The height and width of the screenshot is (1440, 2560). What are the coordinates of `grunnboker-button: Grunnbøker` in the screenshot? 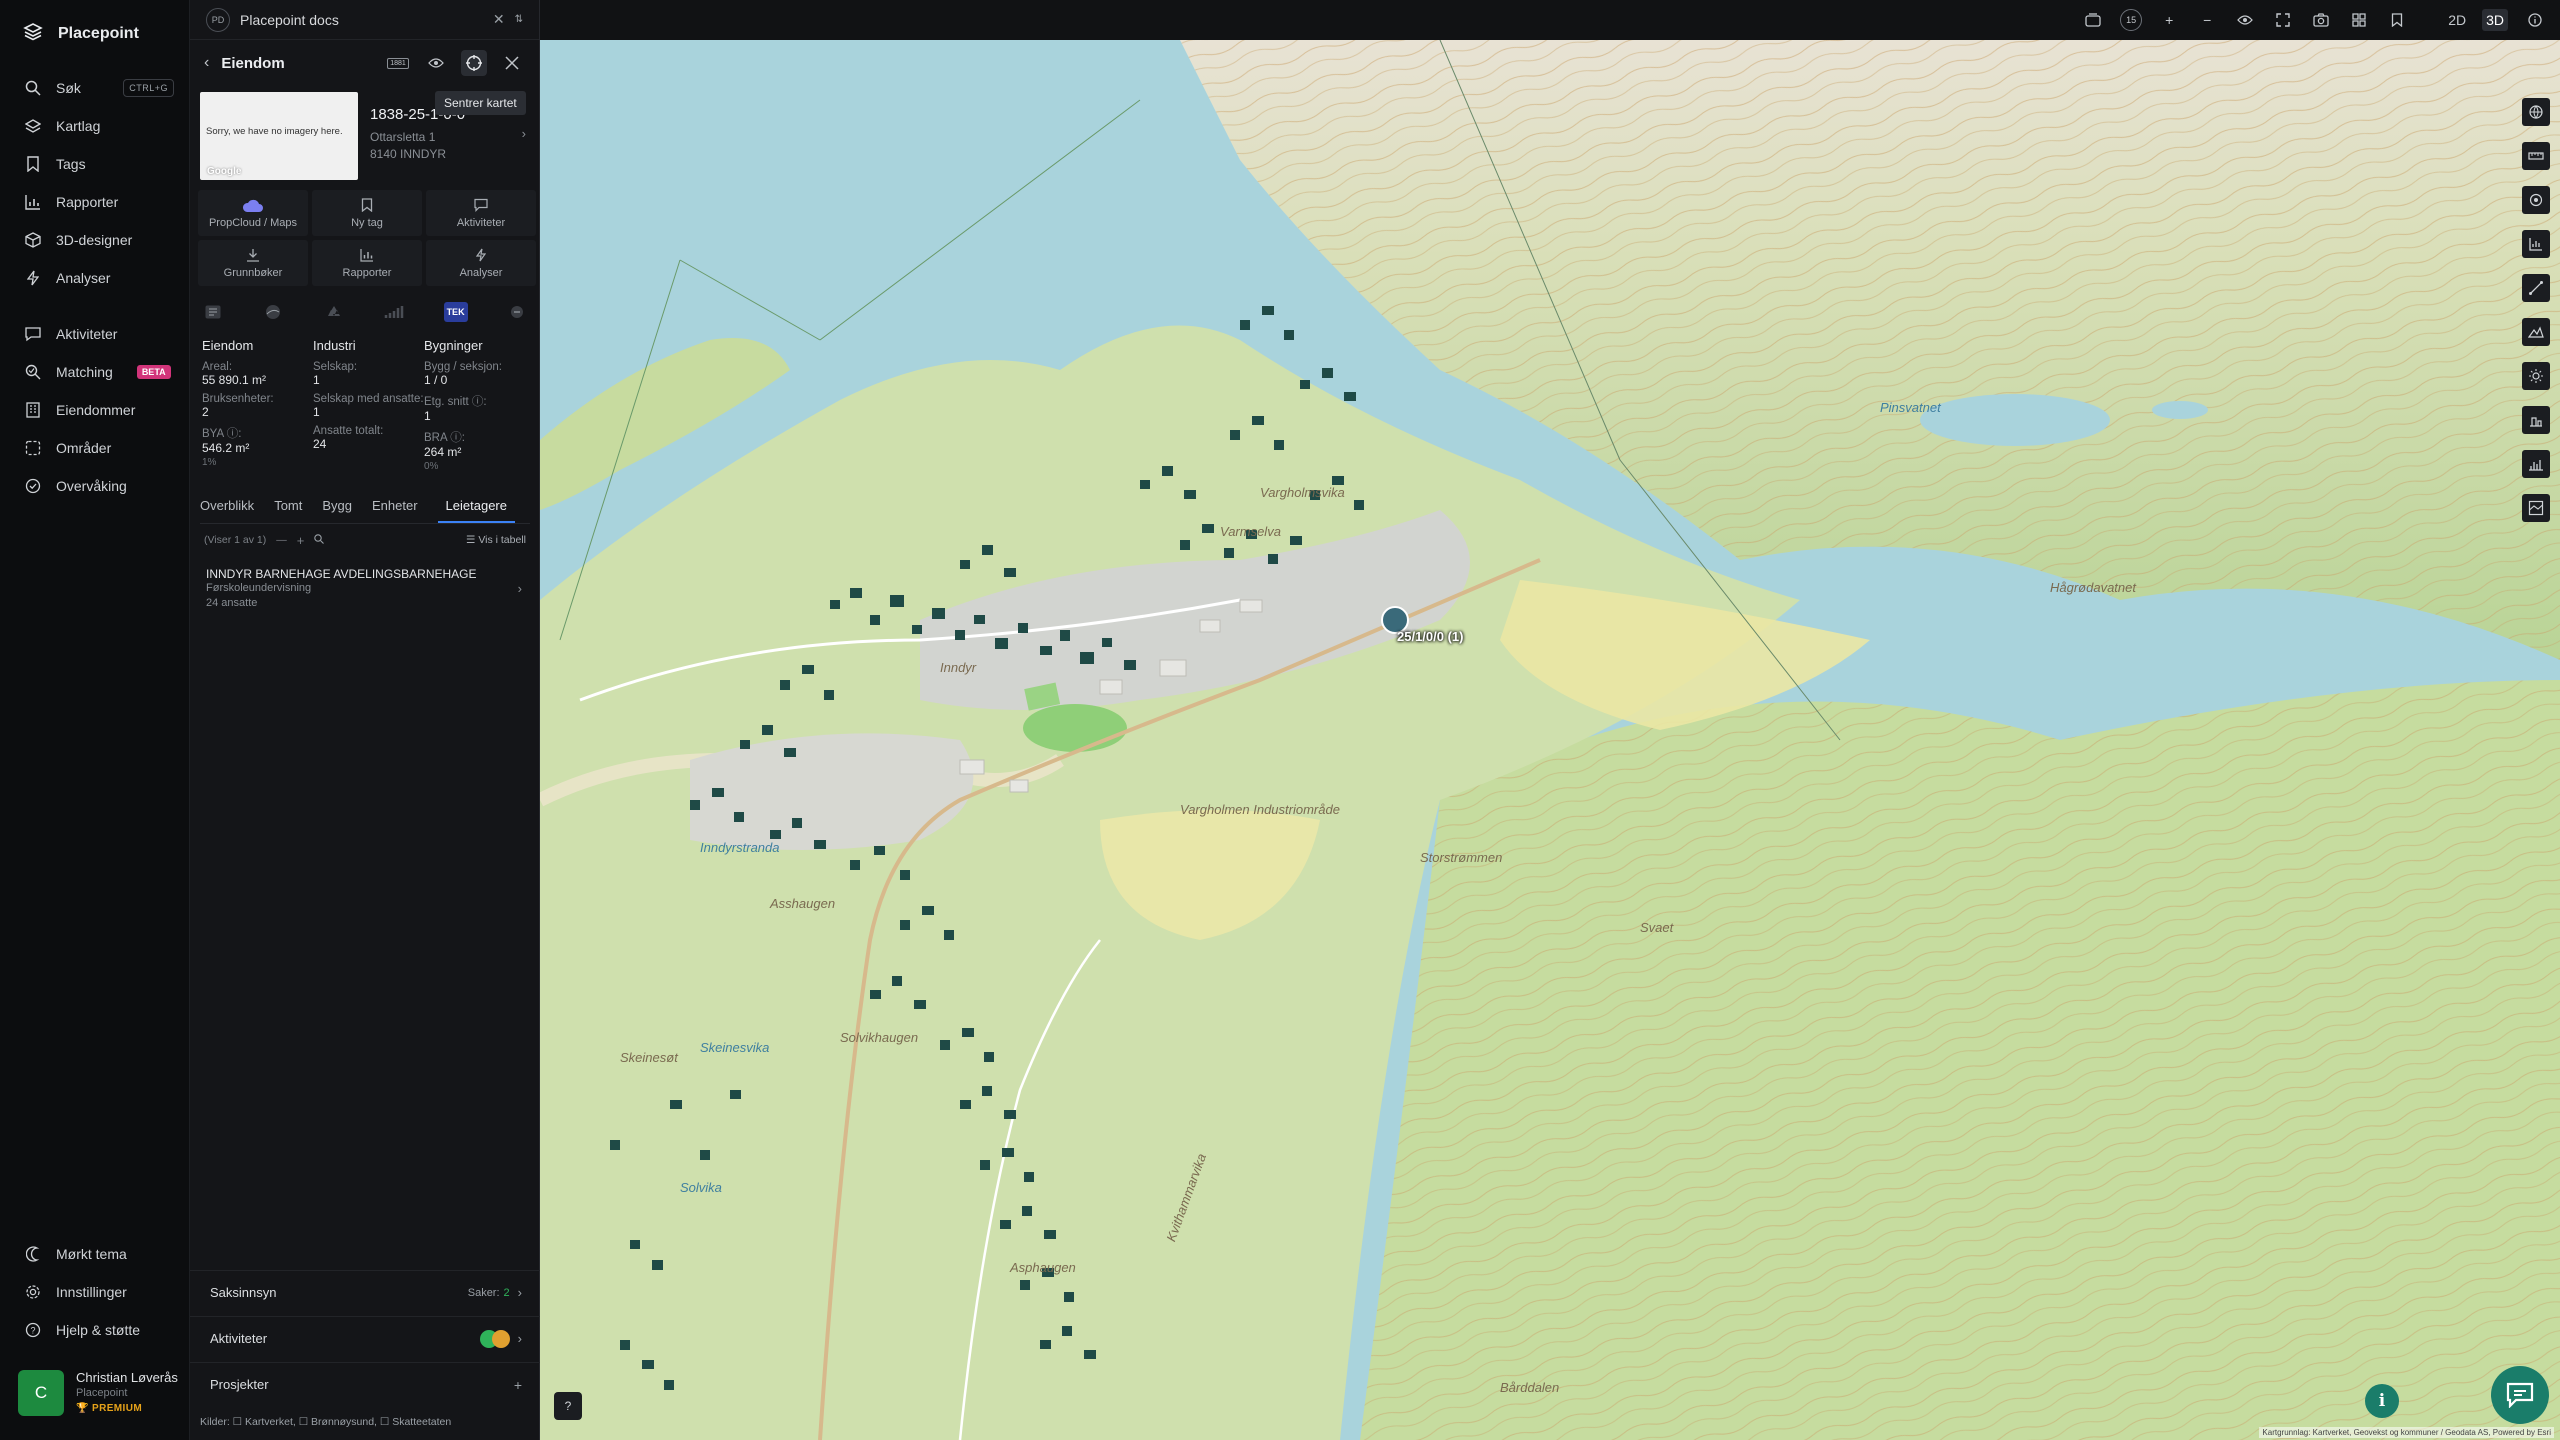 It's located at (253, 263).